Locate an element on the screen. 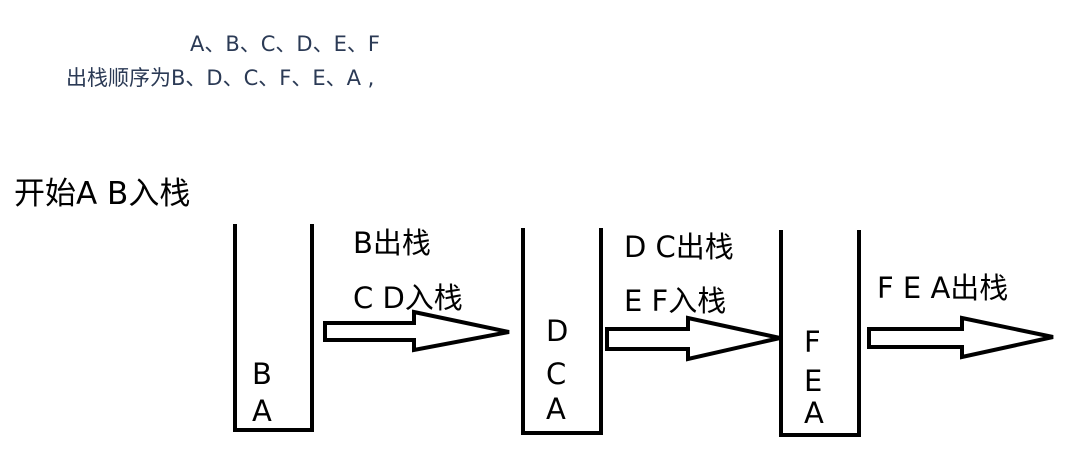  stack-2-item: D is located at coordinates (557, 331).